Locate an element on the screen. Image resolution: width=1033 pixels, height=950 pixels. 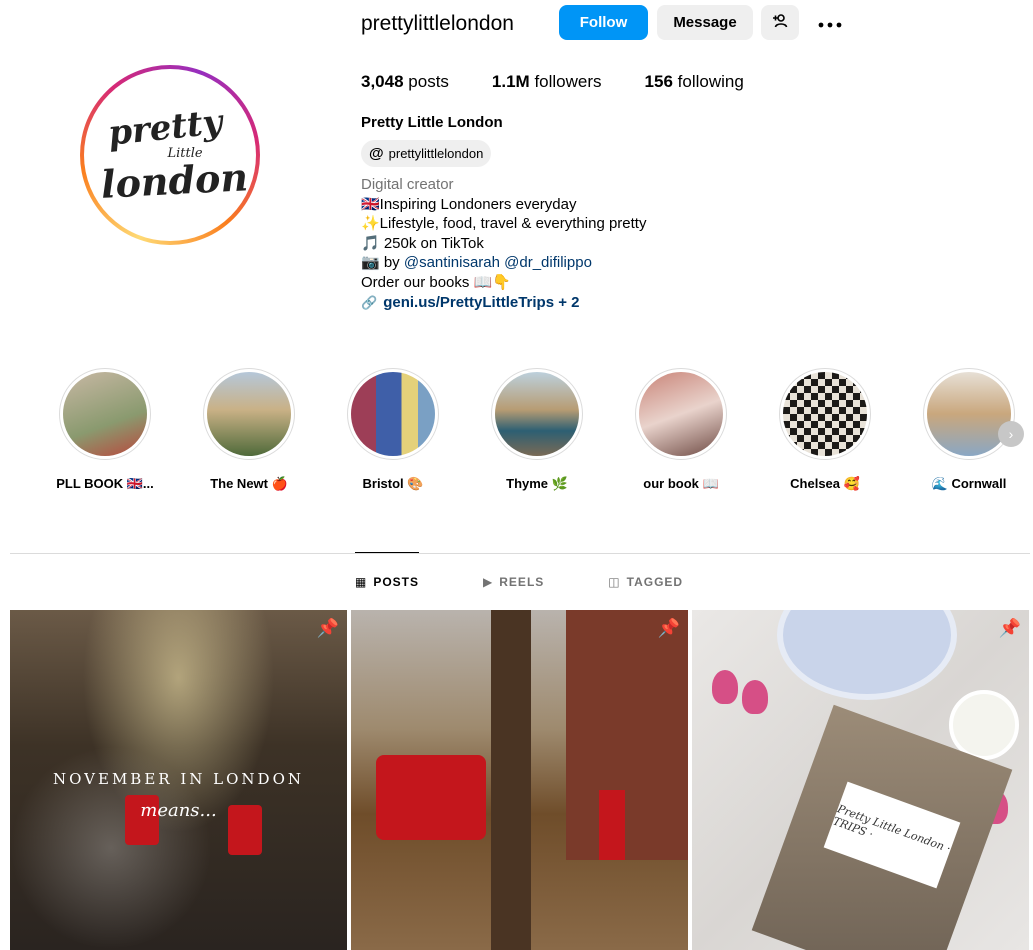
add-user-icon is located at coordinates (780, 23).